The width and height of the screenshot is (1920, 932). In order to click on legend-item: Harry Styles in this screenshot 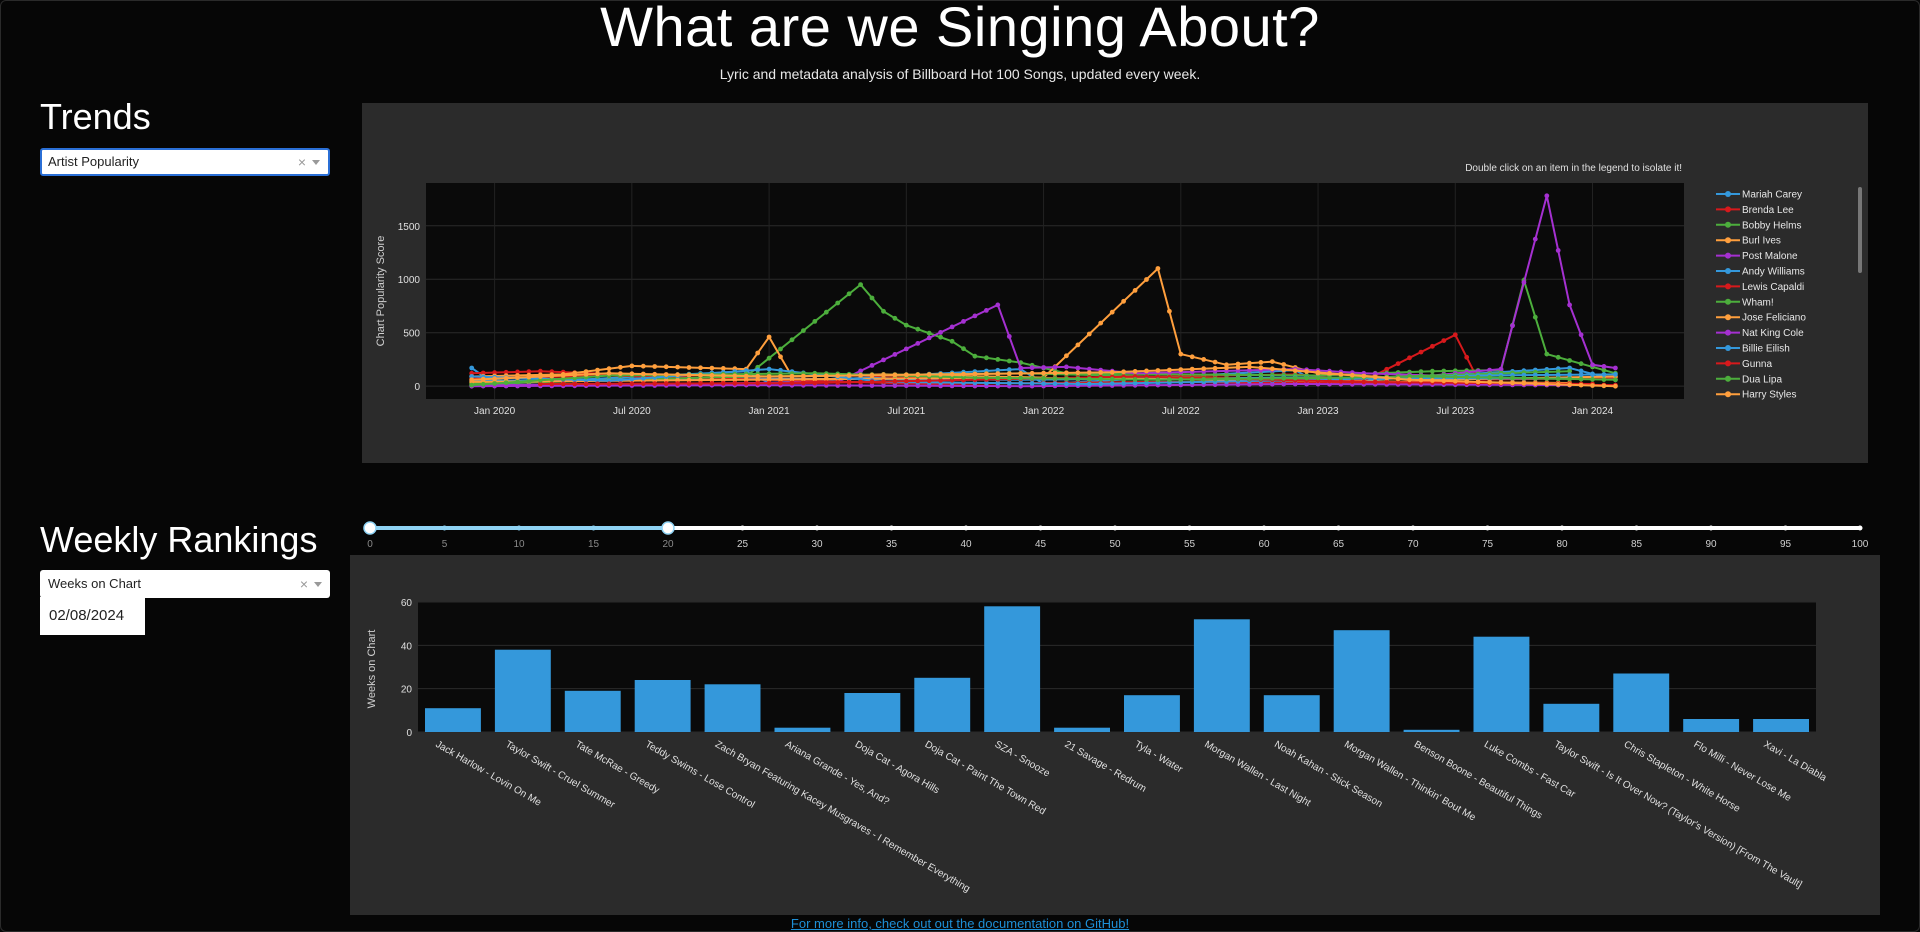, I will do `click(1756, 395)`.